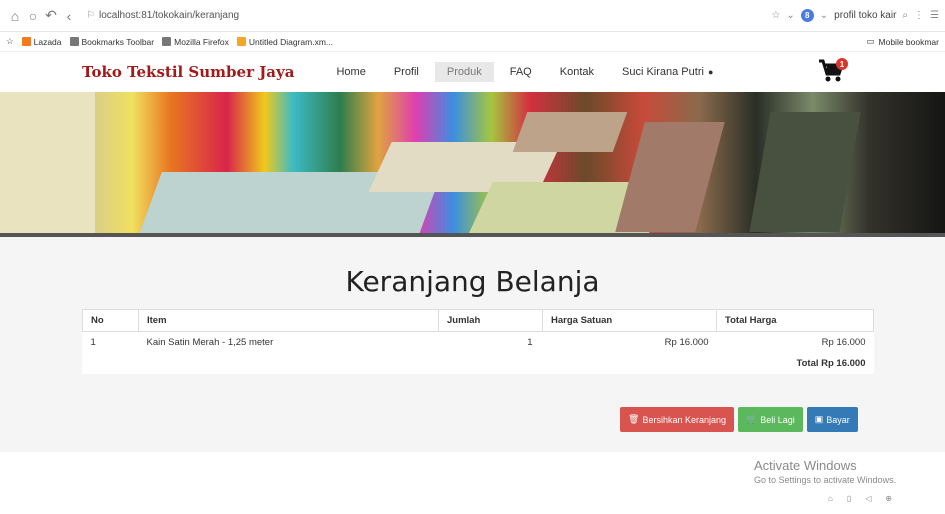  Describe the element at coordinates (521, 72) in the screenshot. I see `nav-faq: FAQ` at that location.